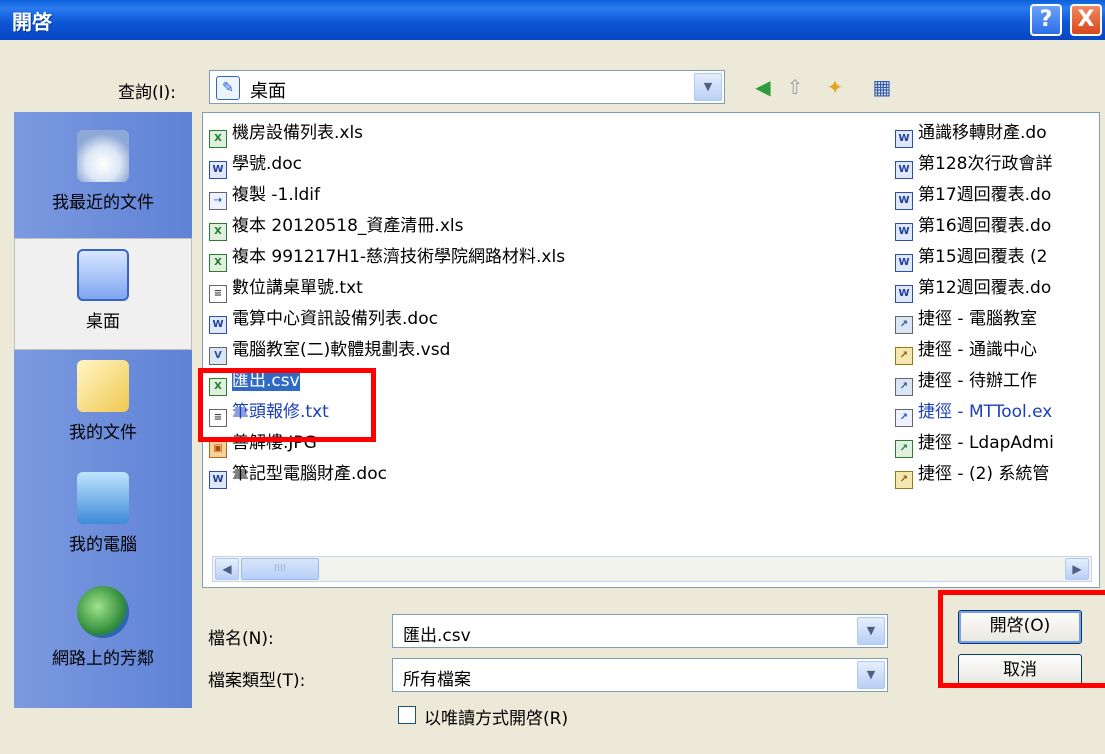 The width and height of the screenshot is (1105, 754). I want to click on views-menu-icon: ▦, so click(882, 87).